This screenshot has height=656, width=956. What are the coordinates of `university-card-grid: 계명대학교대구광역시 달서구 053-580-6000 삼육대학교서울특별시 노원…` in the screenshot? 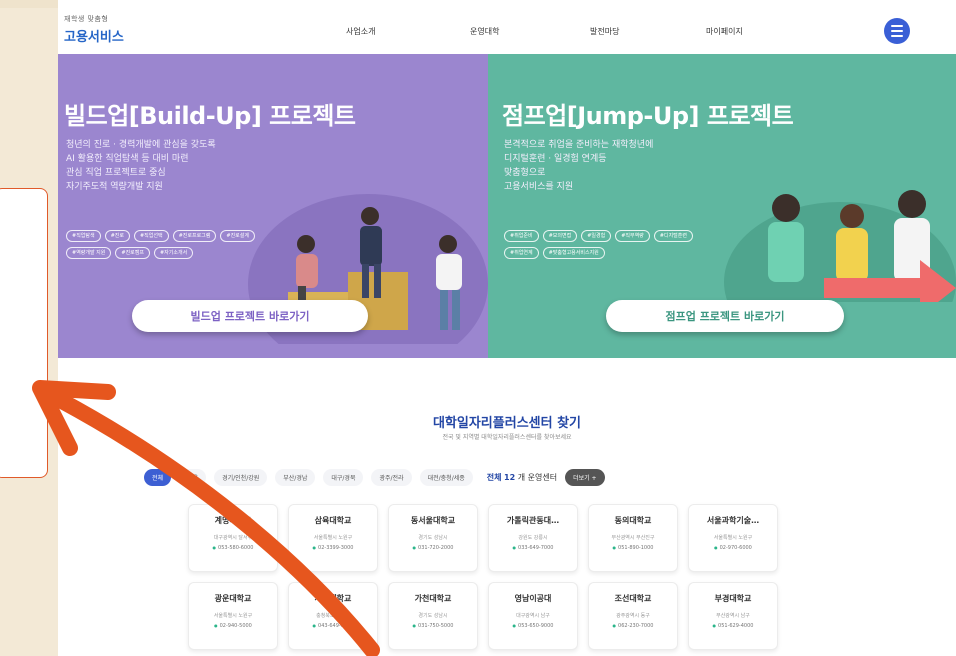 It's located at (488, 577).